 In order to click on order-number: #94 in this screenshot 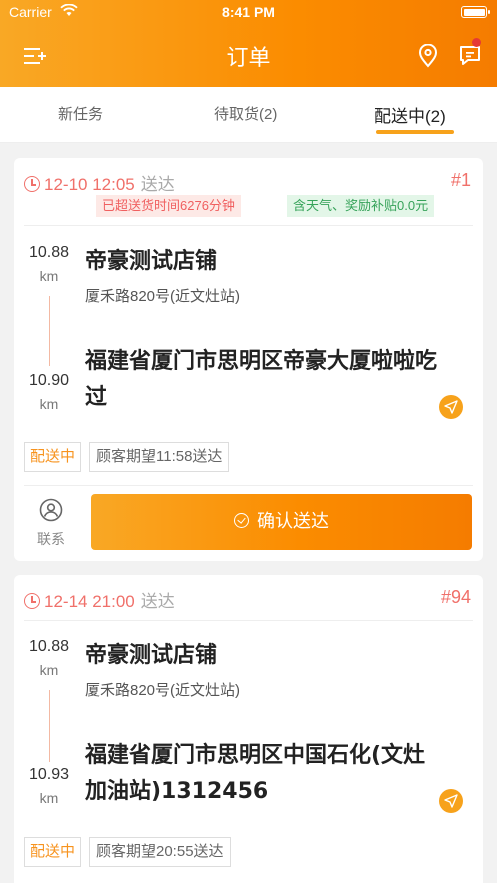, I will do `click(455, 597)`.